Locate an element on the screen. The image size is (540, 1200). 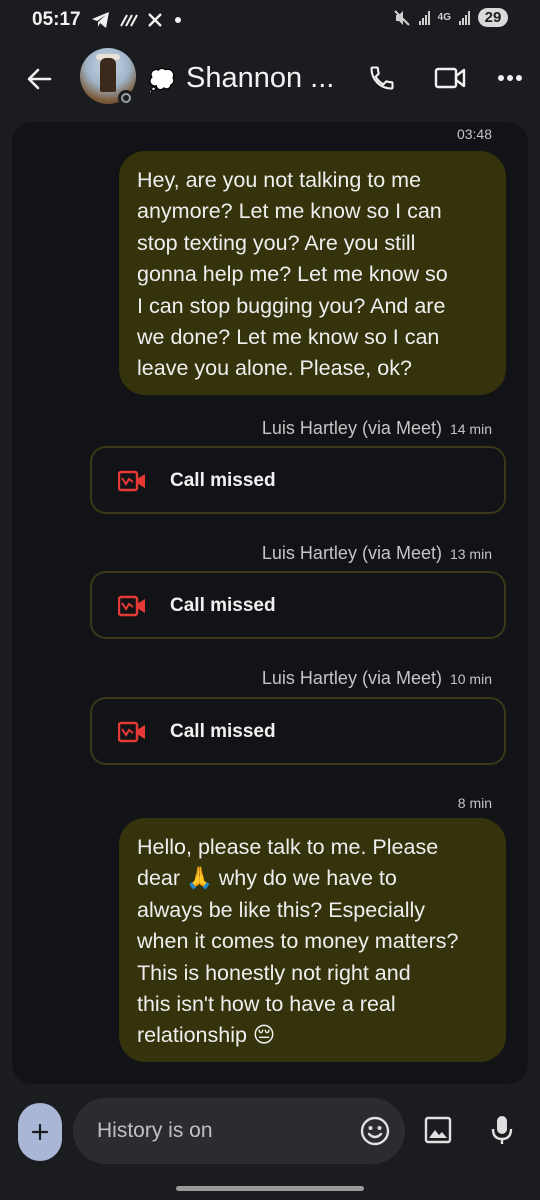
message-line: stop texting you? Are you still is located at coordinates (276, 242).